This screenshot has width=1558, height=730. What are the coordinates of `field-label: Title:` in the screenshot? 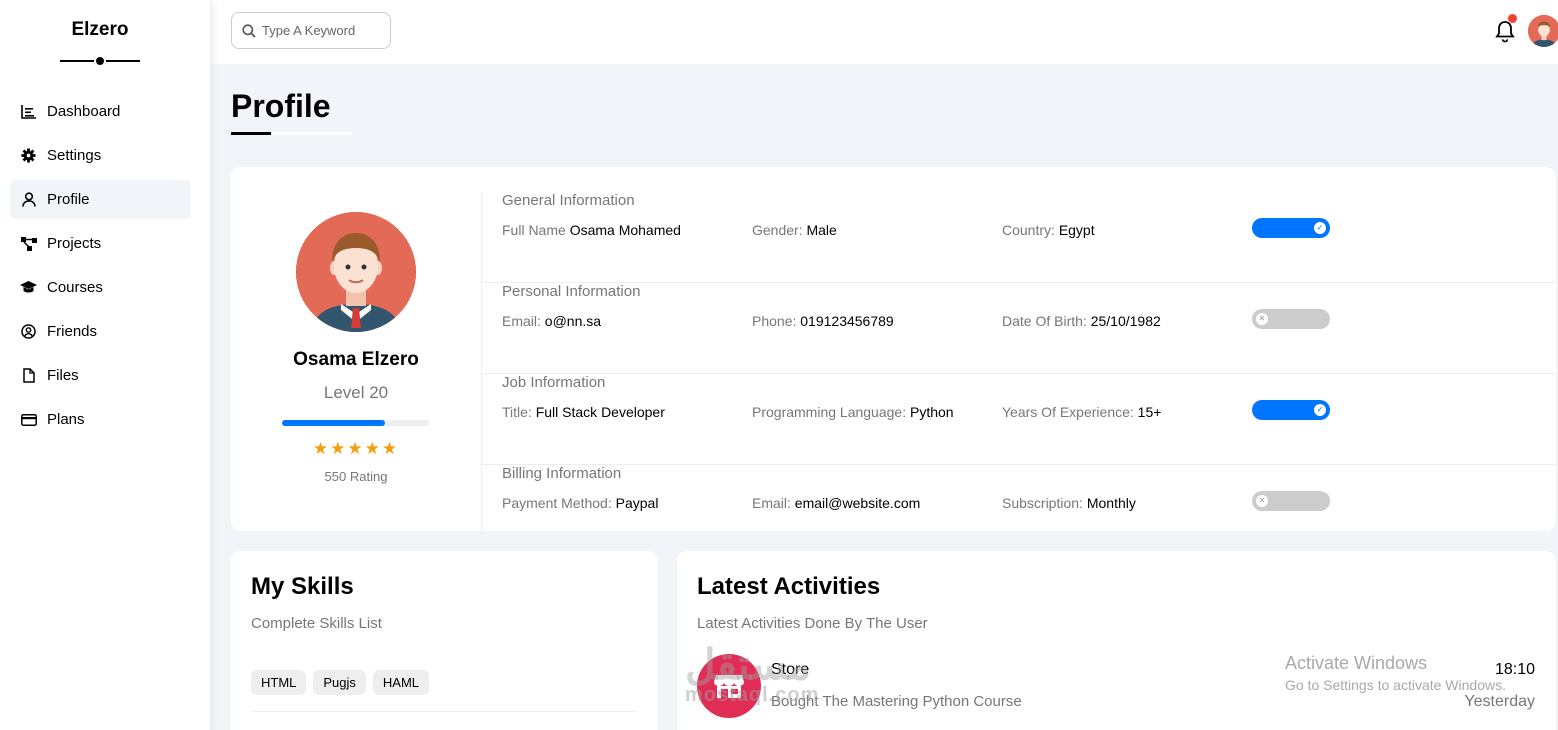 It's located at (517, 412).